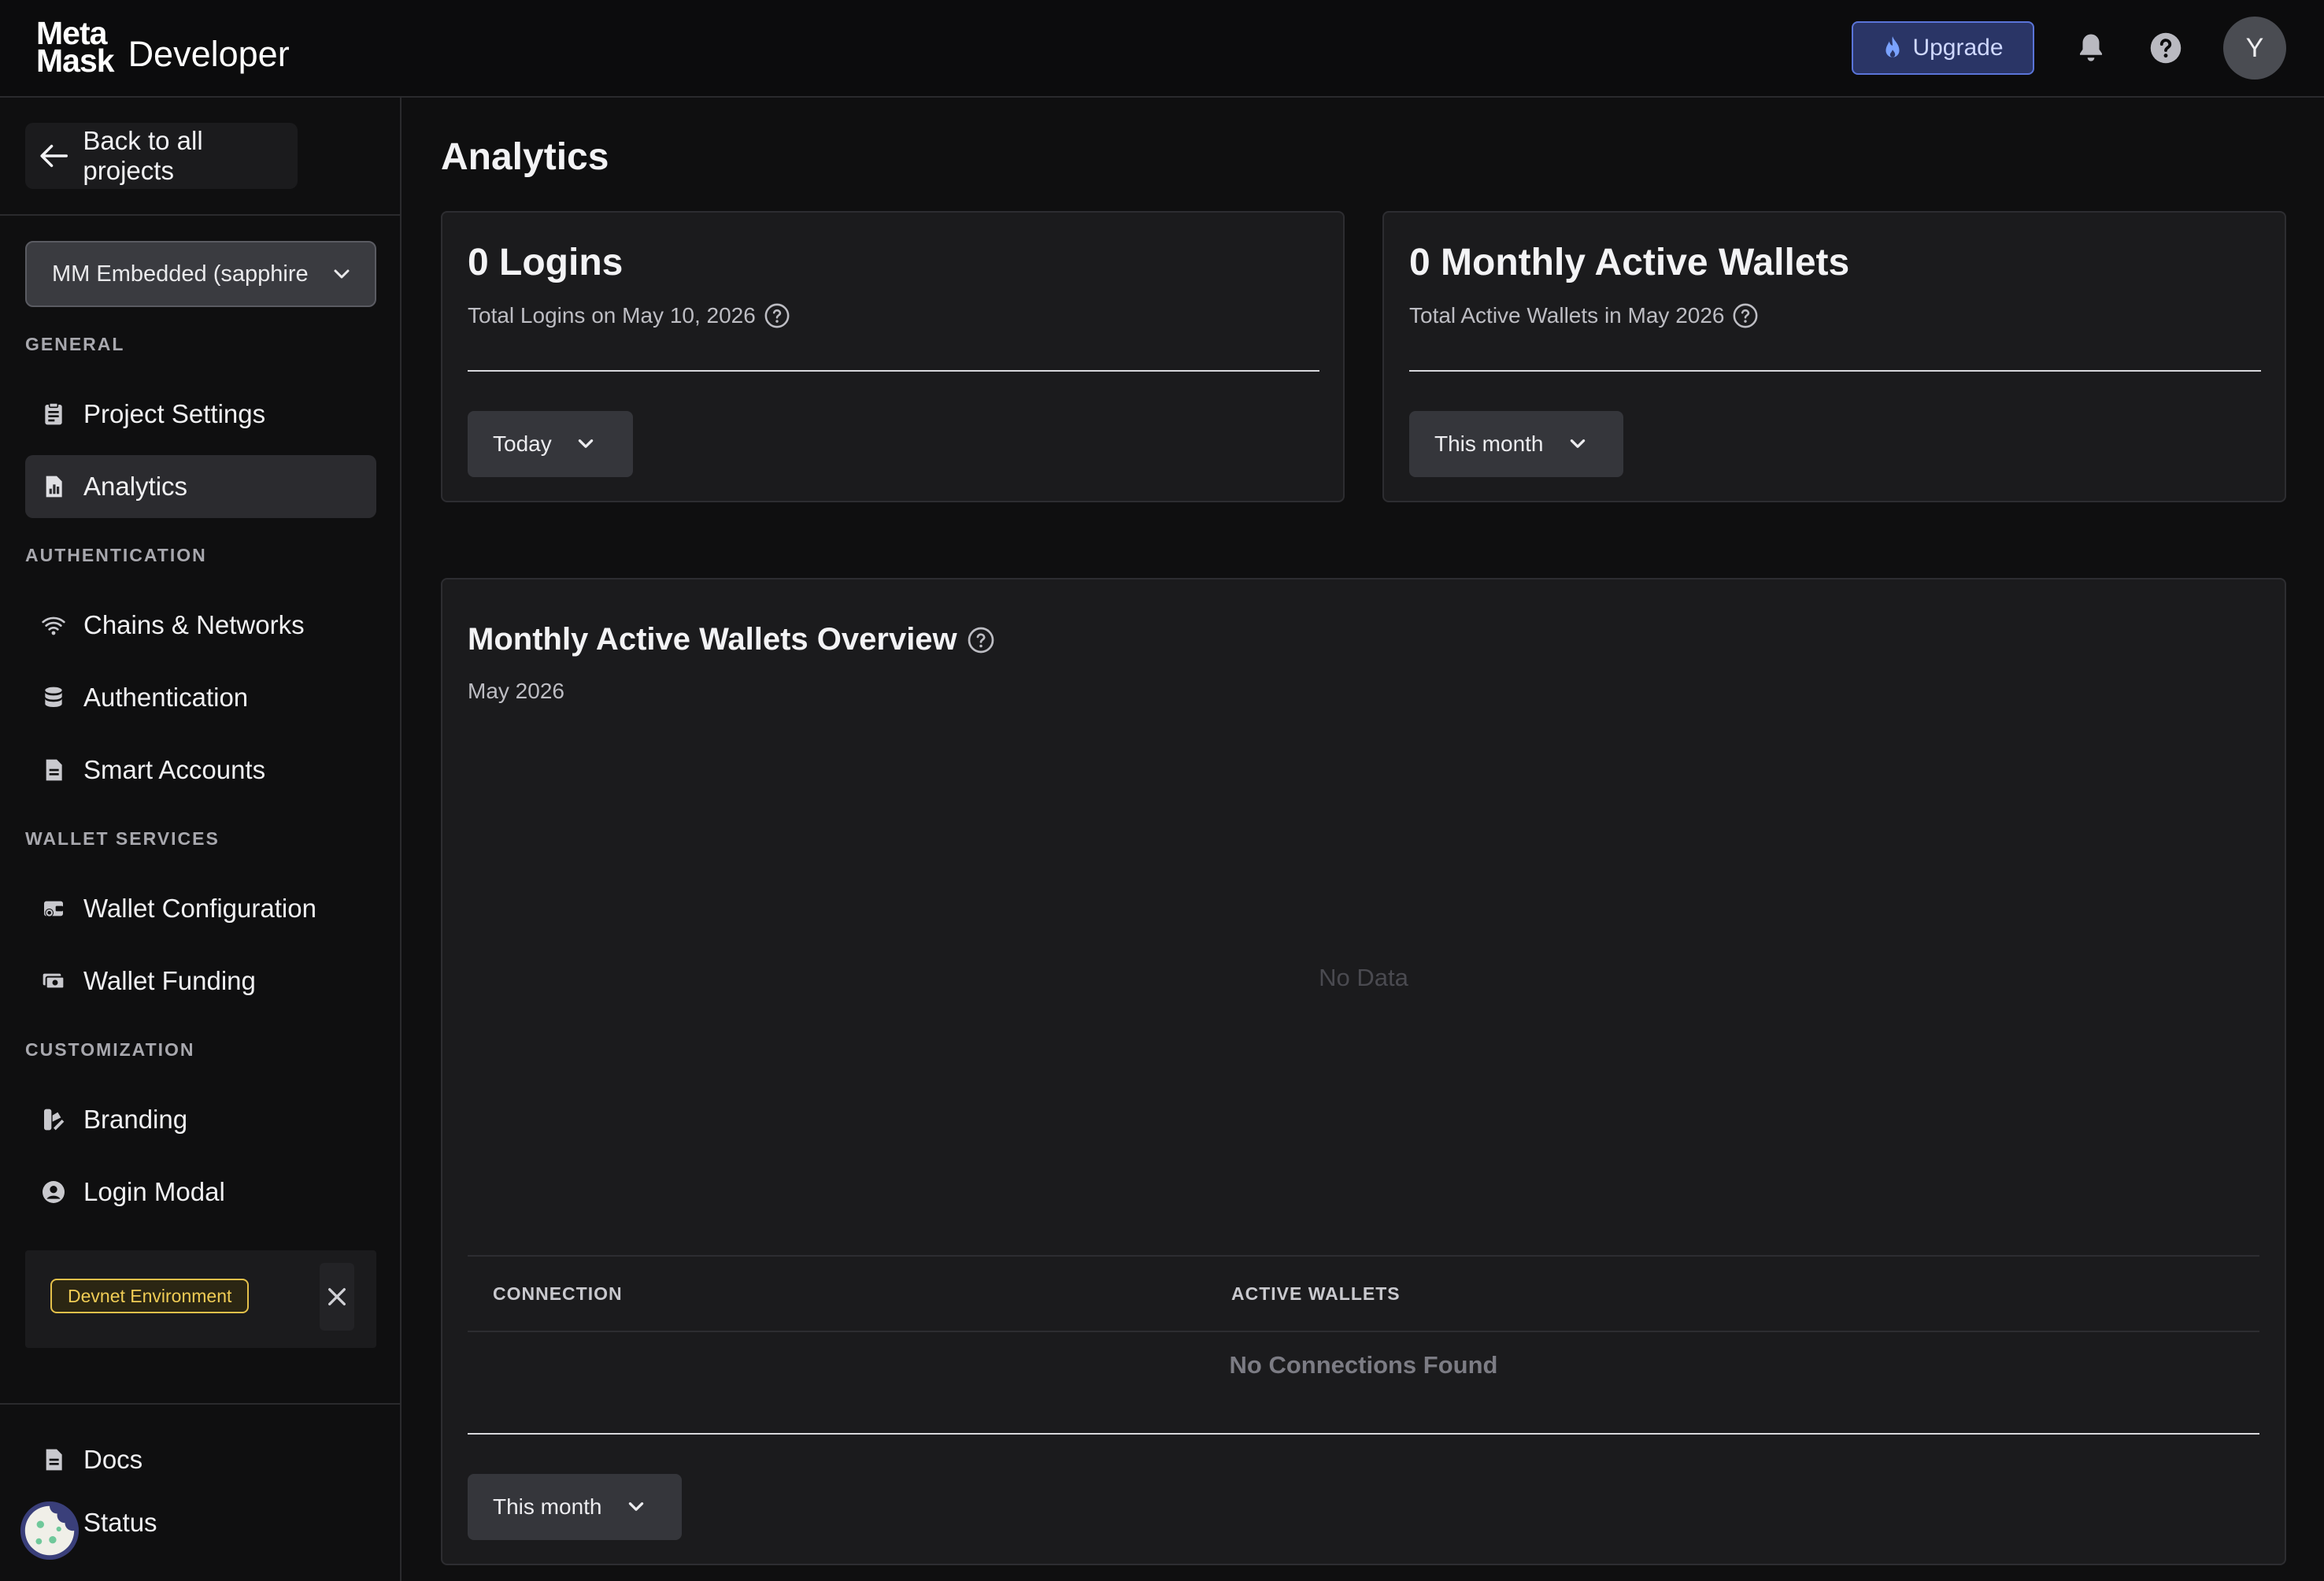 Image resolution: width=2324 pixels, height=1581 pixels. What do you see at coordinates (55, 1120) in the screenshot?
I see `palette-icon` at bounding box center [55, 1120].